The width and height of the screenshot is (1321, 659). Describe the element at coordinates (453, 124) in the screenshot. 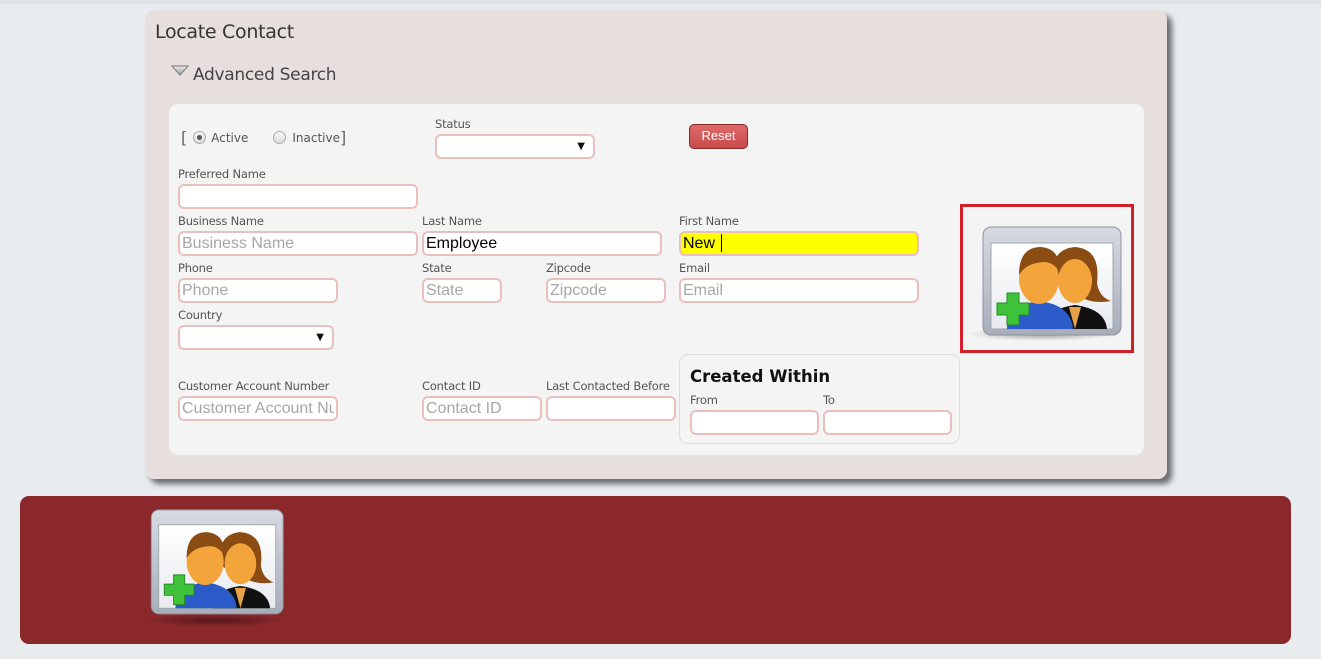

I see `status-label: Status` at that location.